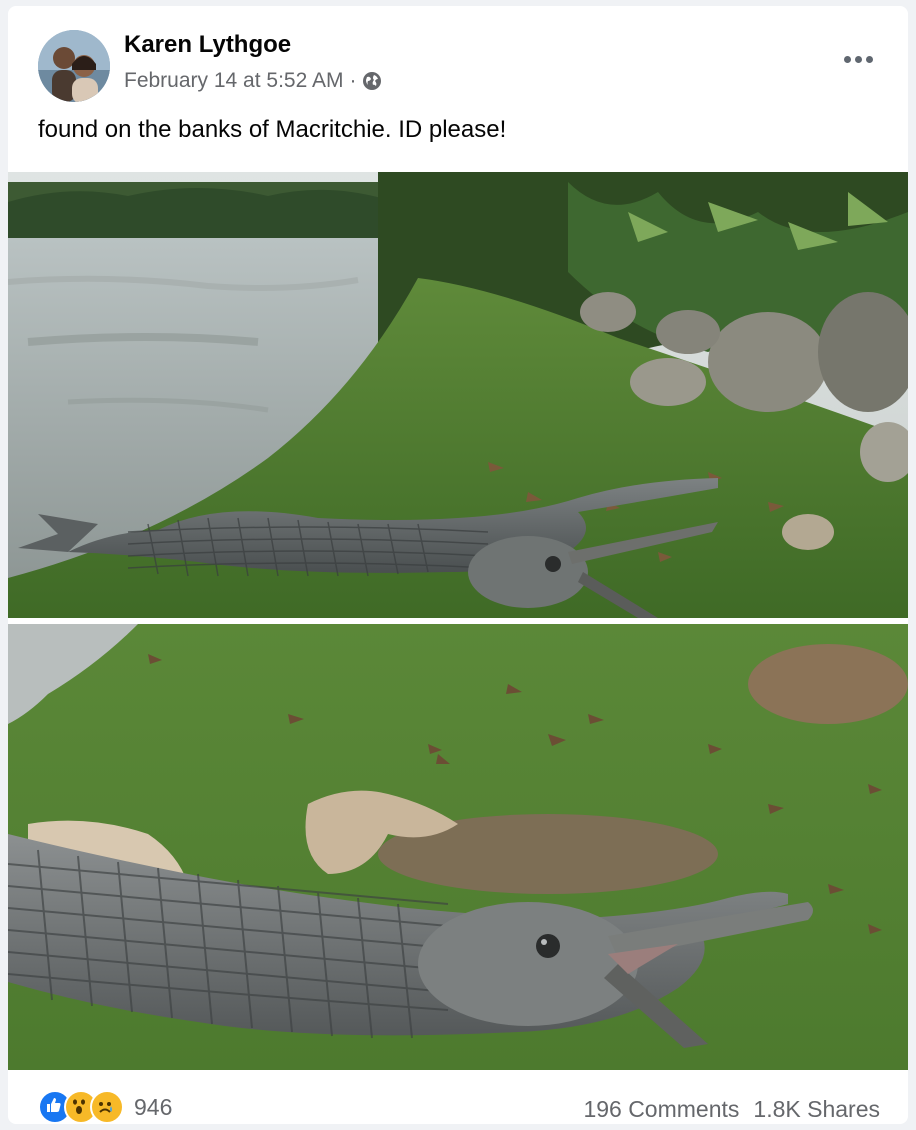  Describe the element at coordinates (458, 61) in the screenshot. I see `post-header: Karen Lythgoe February 14 at 5:52 AM ·` at that location.